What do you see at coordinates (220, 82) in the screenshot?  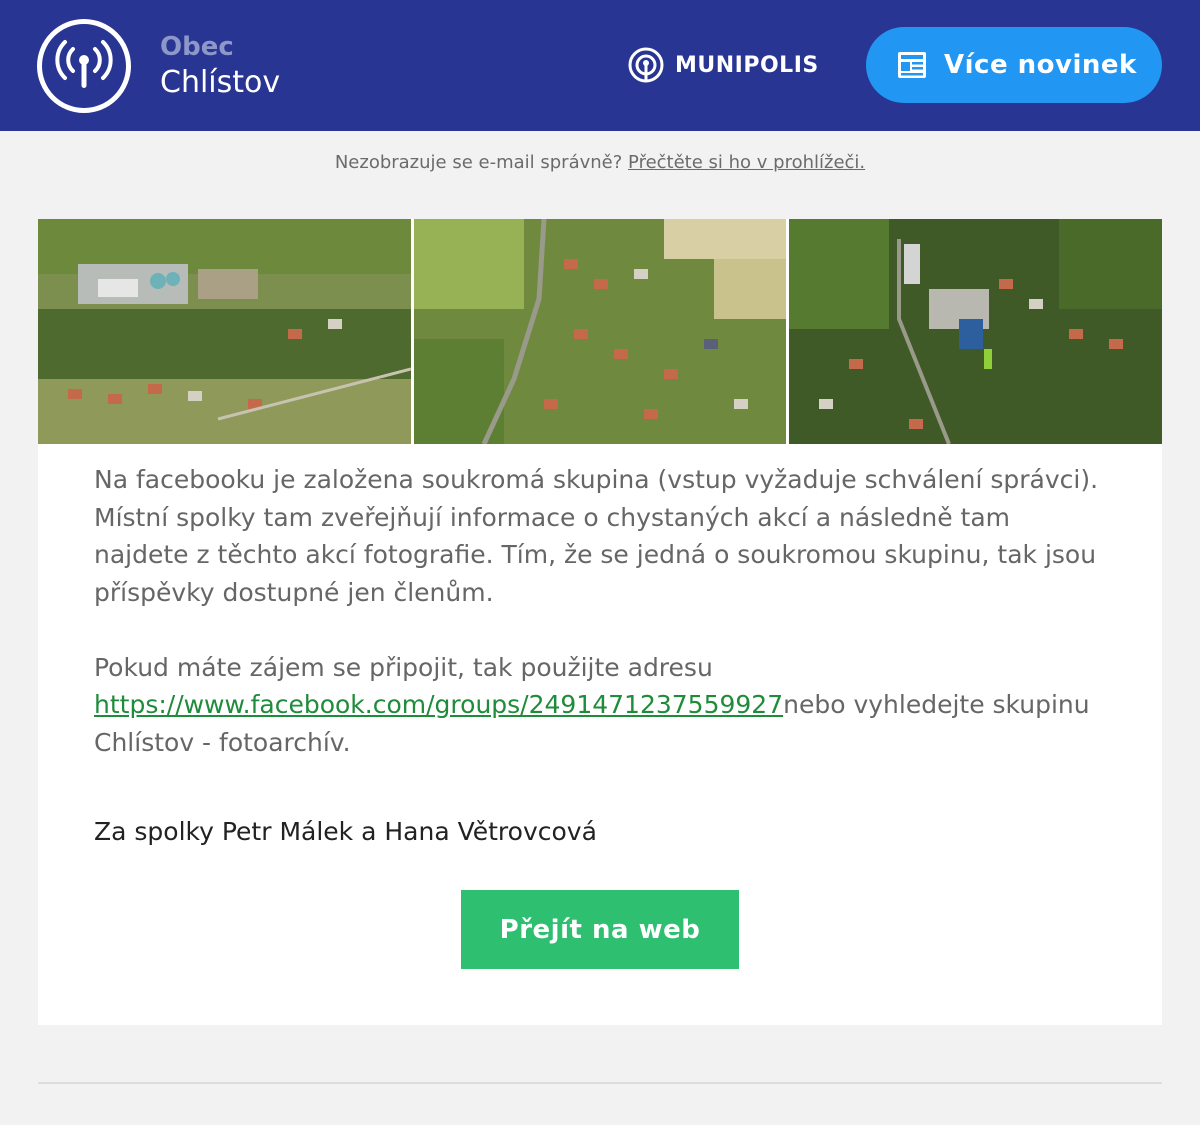 I see `municipality-name: Chlístov` at bounding box center [220, 82].